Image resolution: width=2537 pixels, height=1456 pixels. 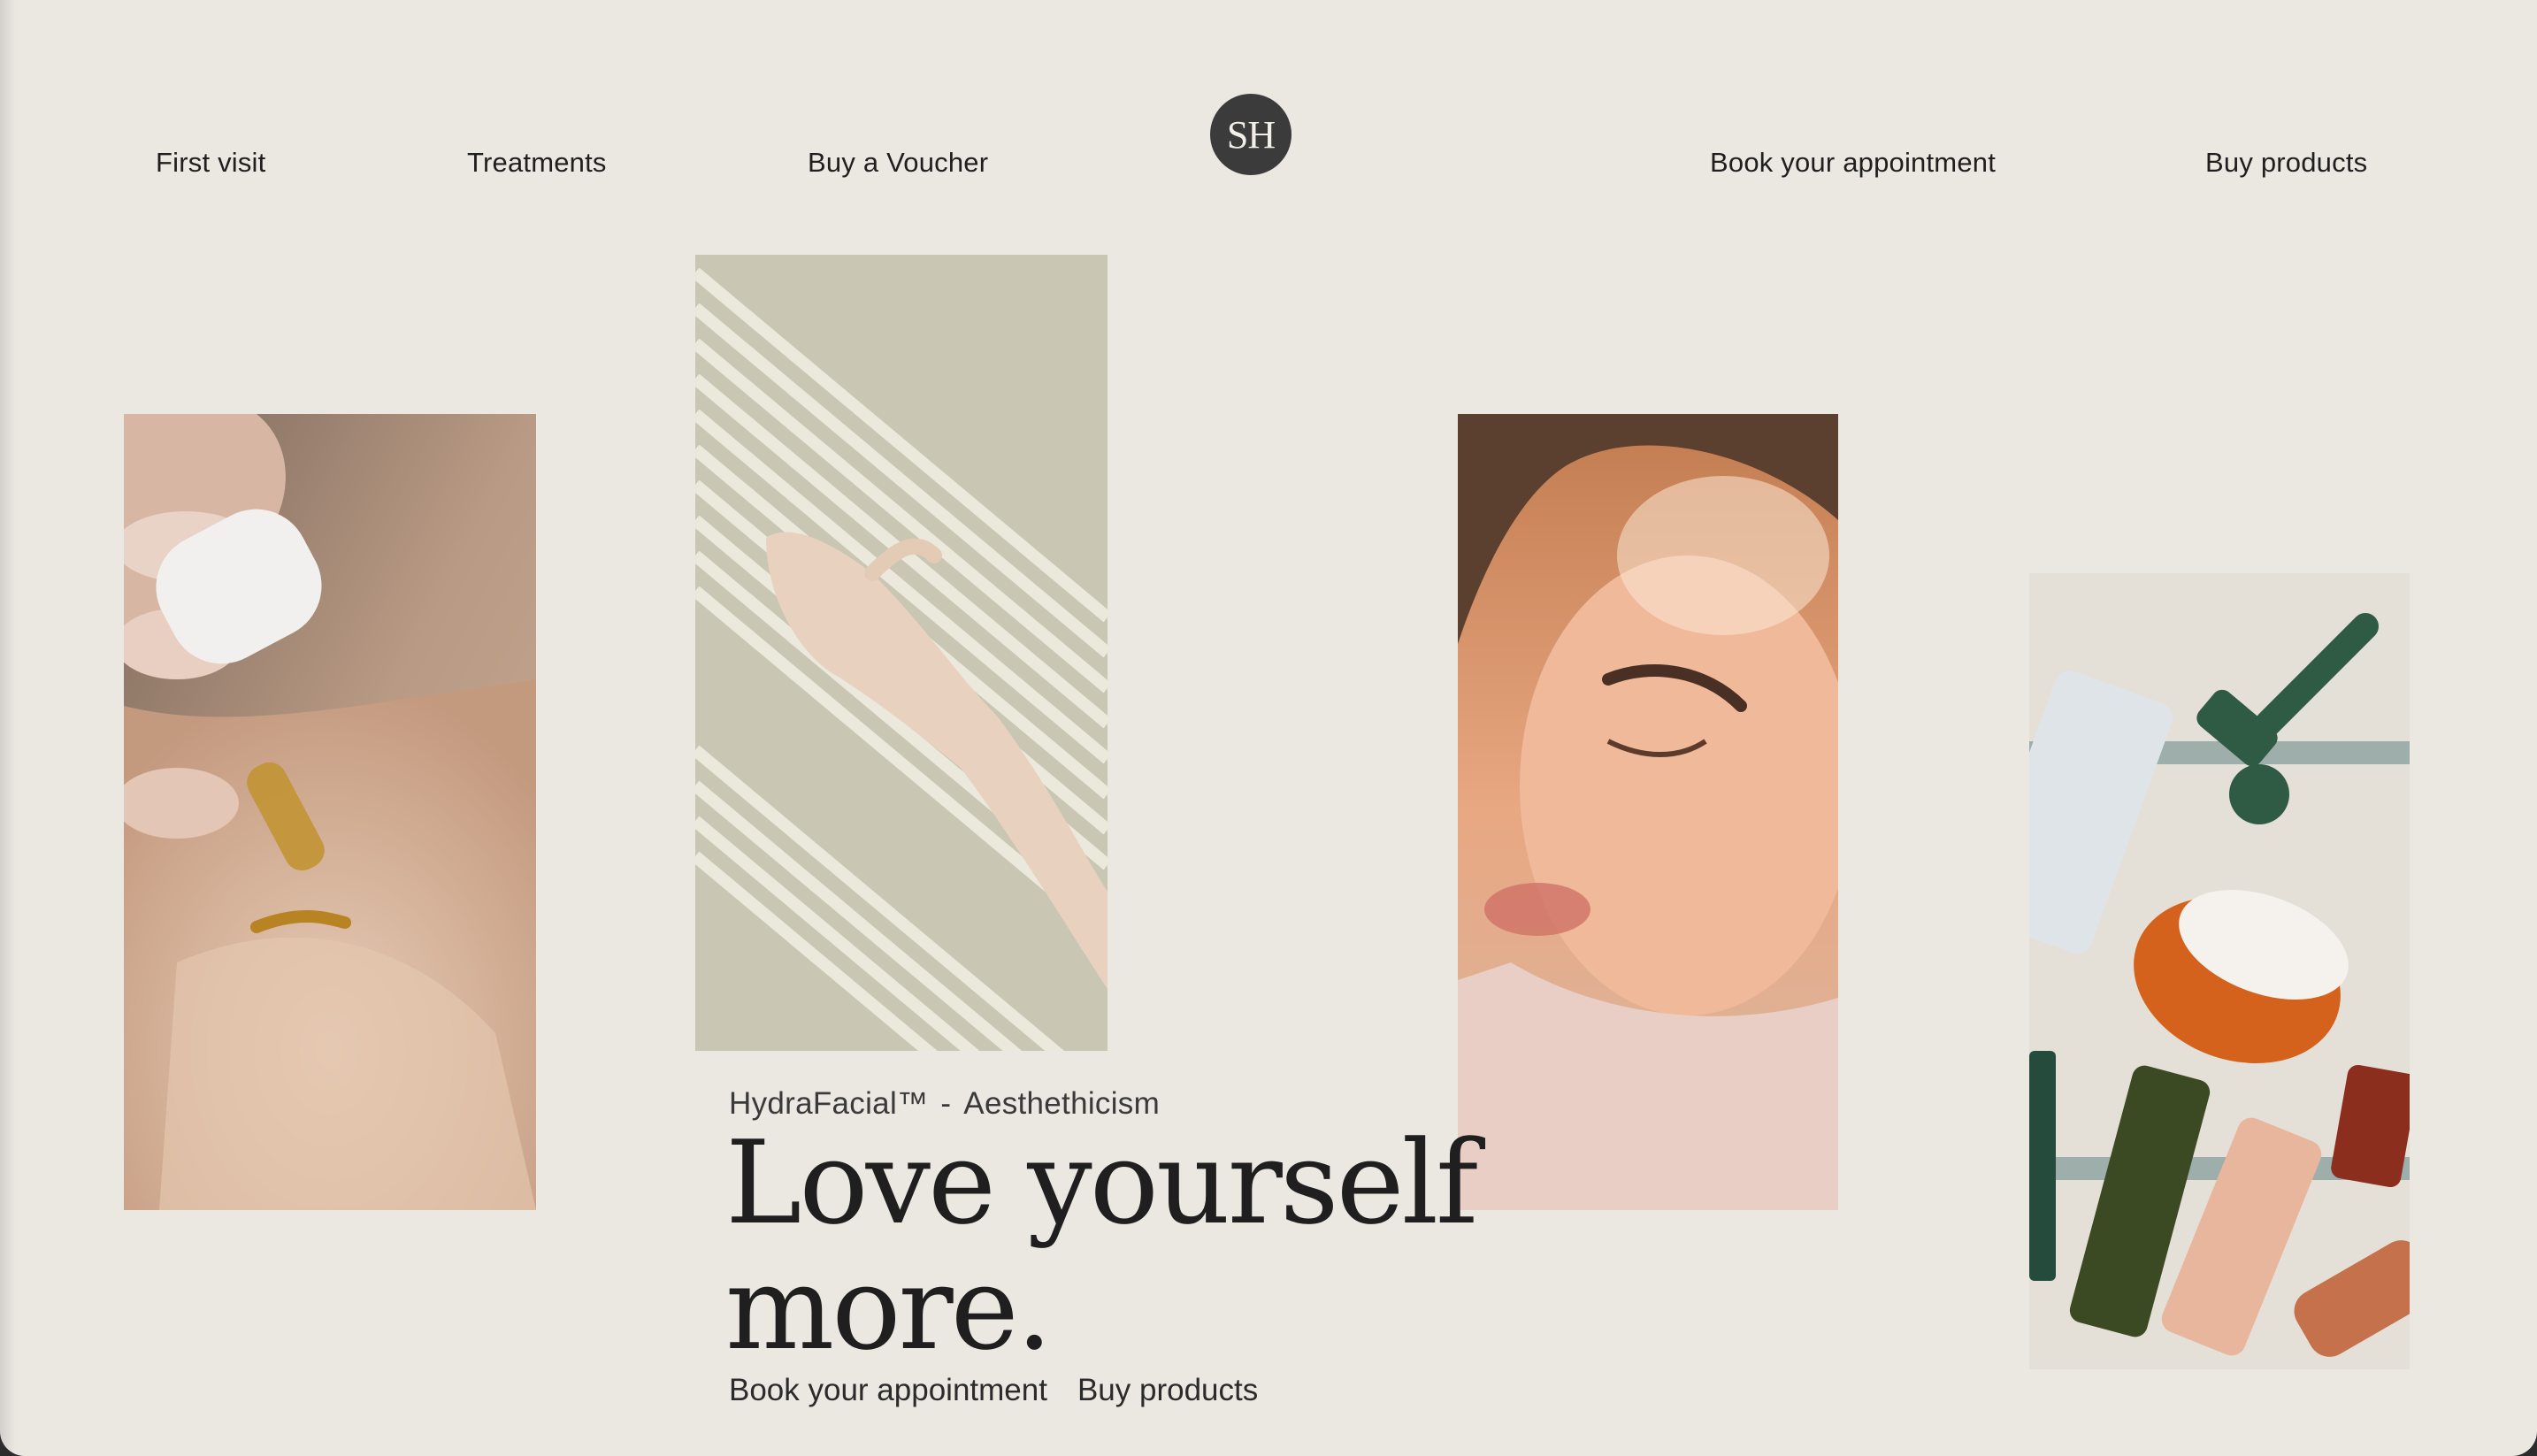 I want to click on nav-book-appointment: Book your appointment, so click(x=1853, y=163).